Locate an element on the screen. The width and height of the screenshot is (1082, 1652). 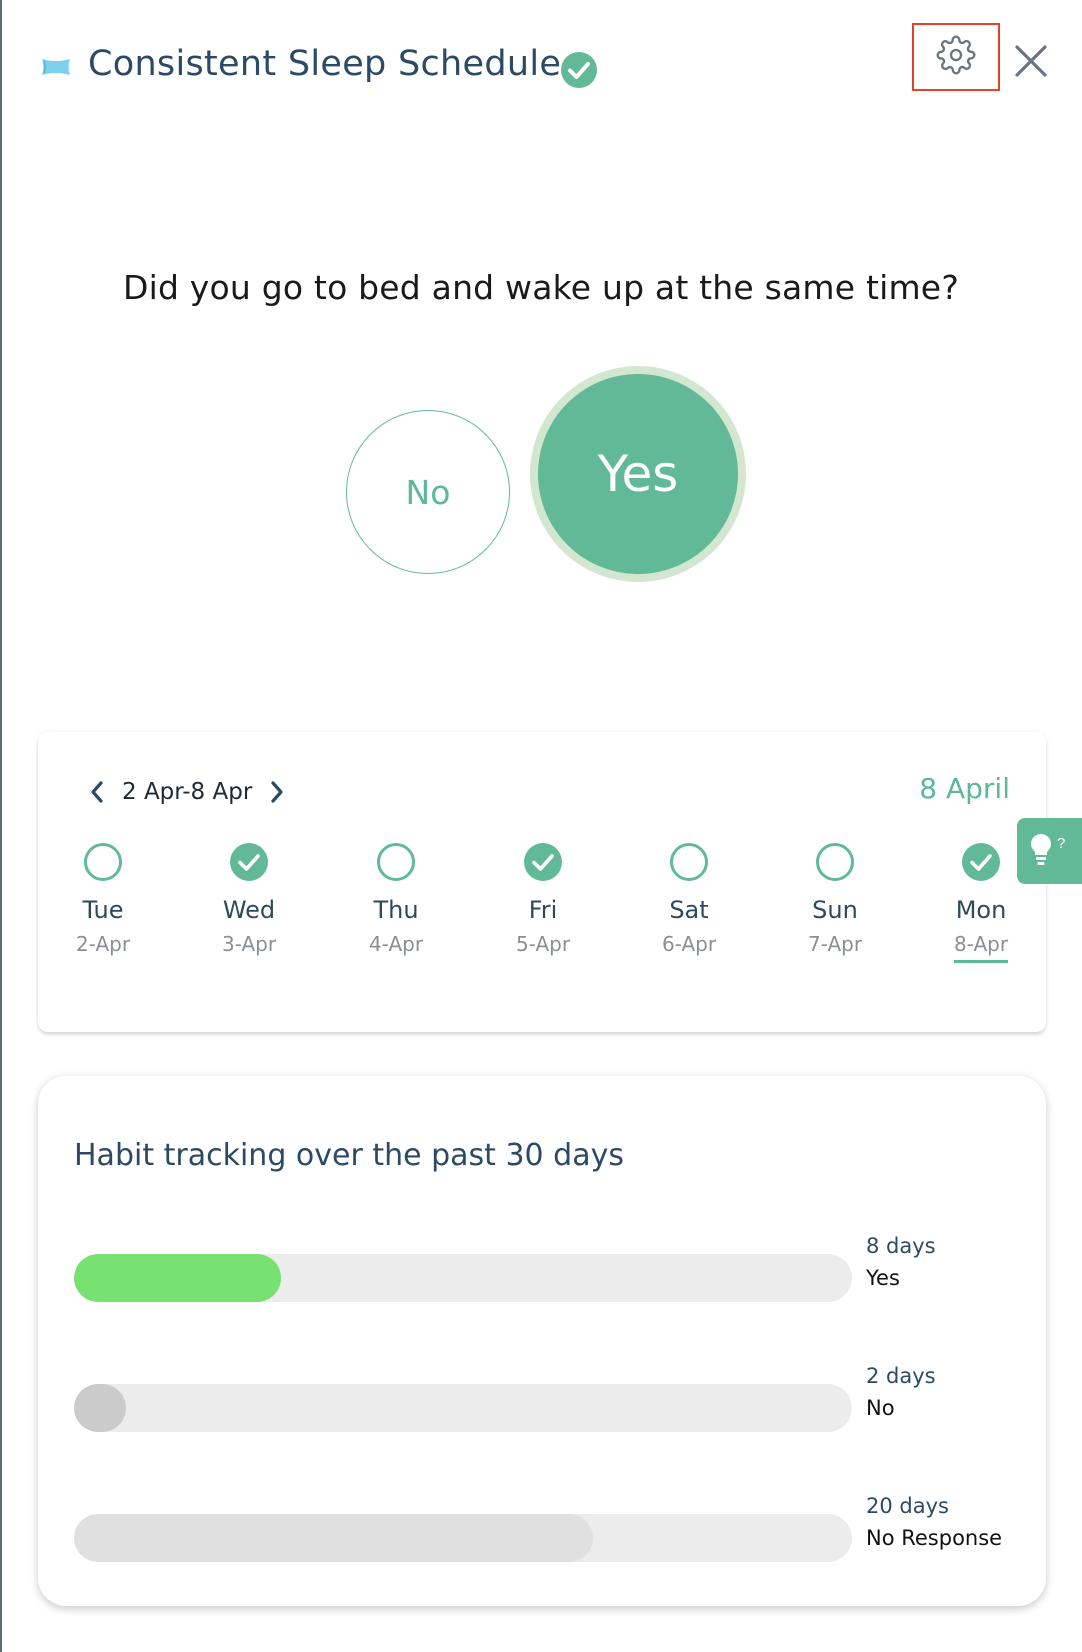
stats-title: Habit tracking over the past 30 days is located at coordinates (349, 1155).